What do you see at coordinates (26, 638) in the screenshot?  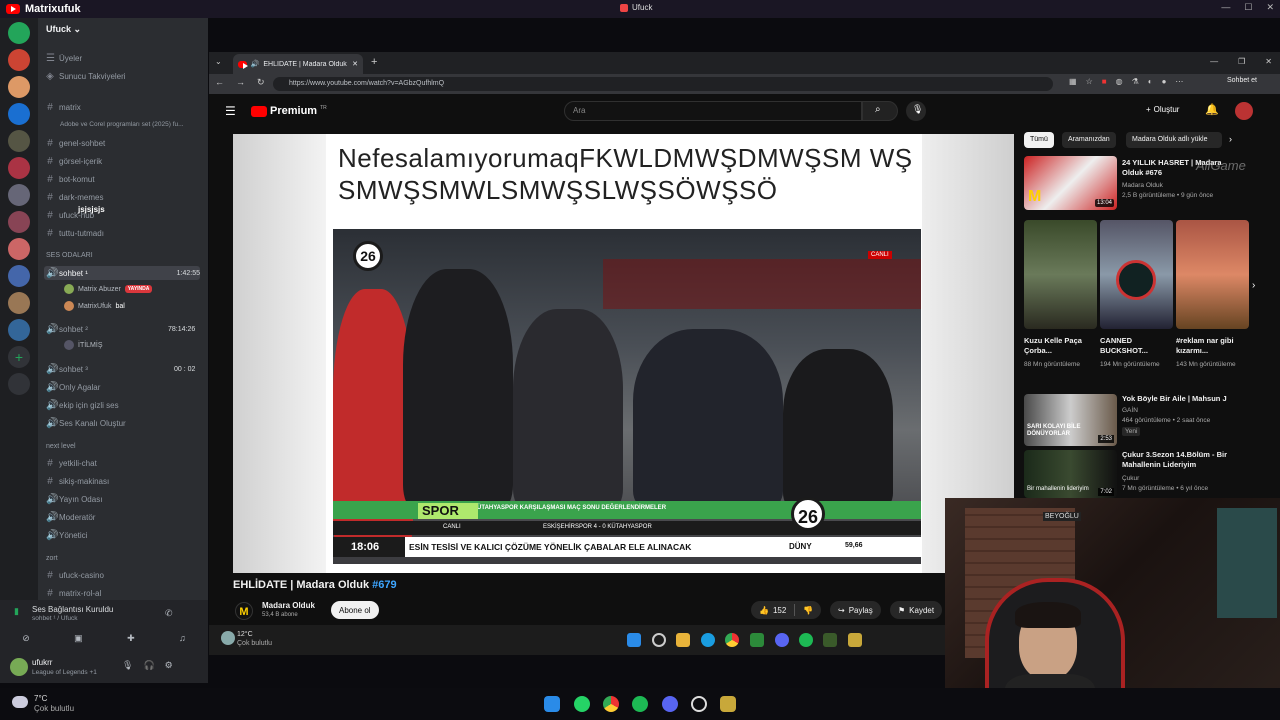 I see `camera-off-icon: ⊘` at bounding box center [26, 638].